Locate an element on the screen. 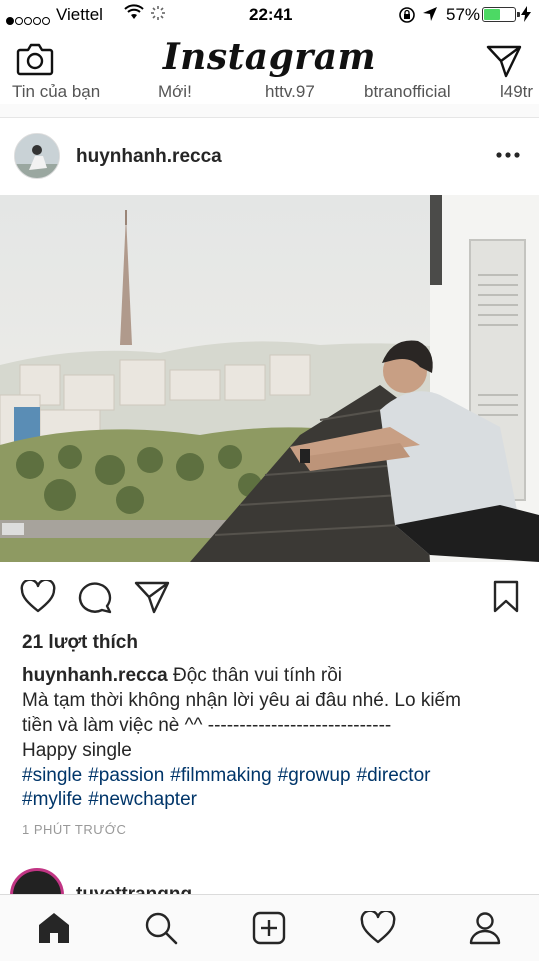 This screenshot has height=961, width=539. caption-line-1: huynhanh.recca Độc thân vui tính rồi is located at coordinates (272, 675).